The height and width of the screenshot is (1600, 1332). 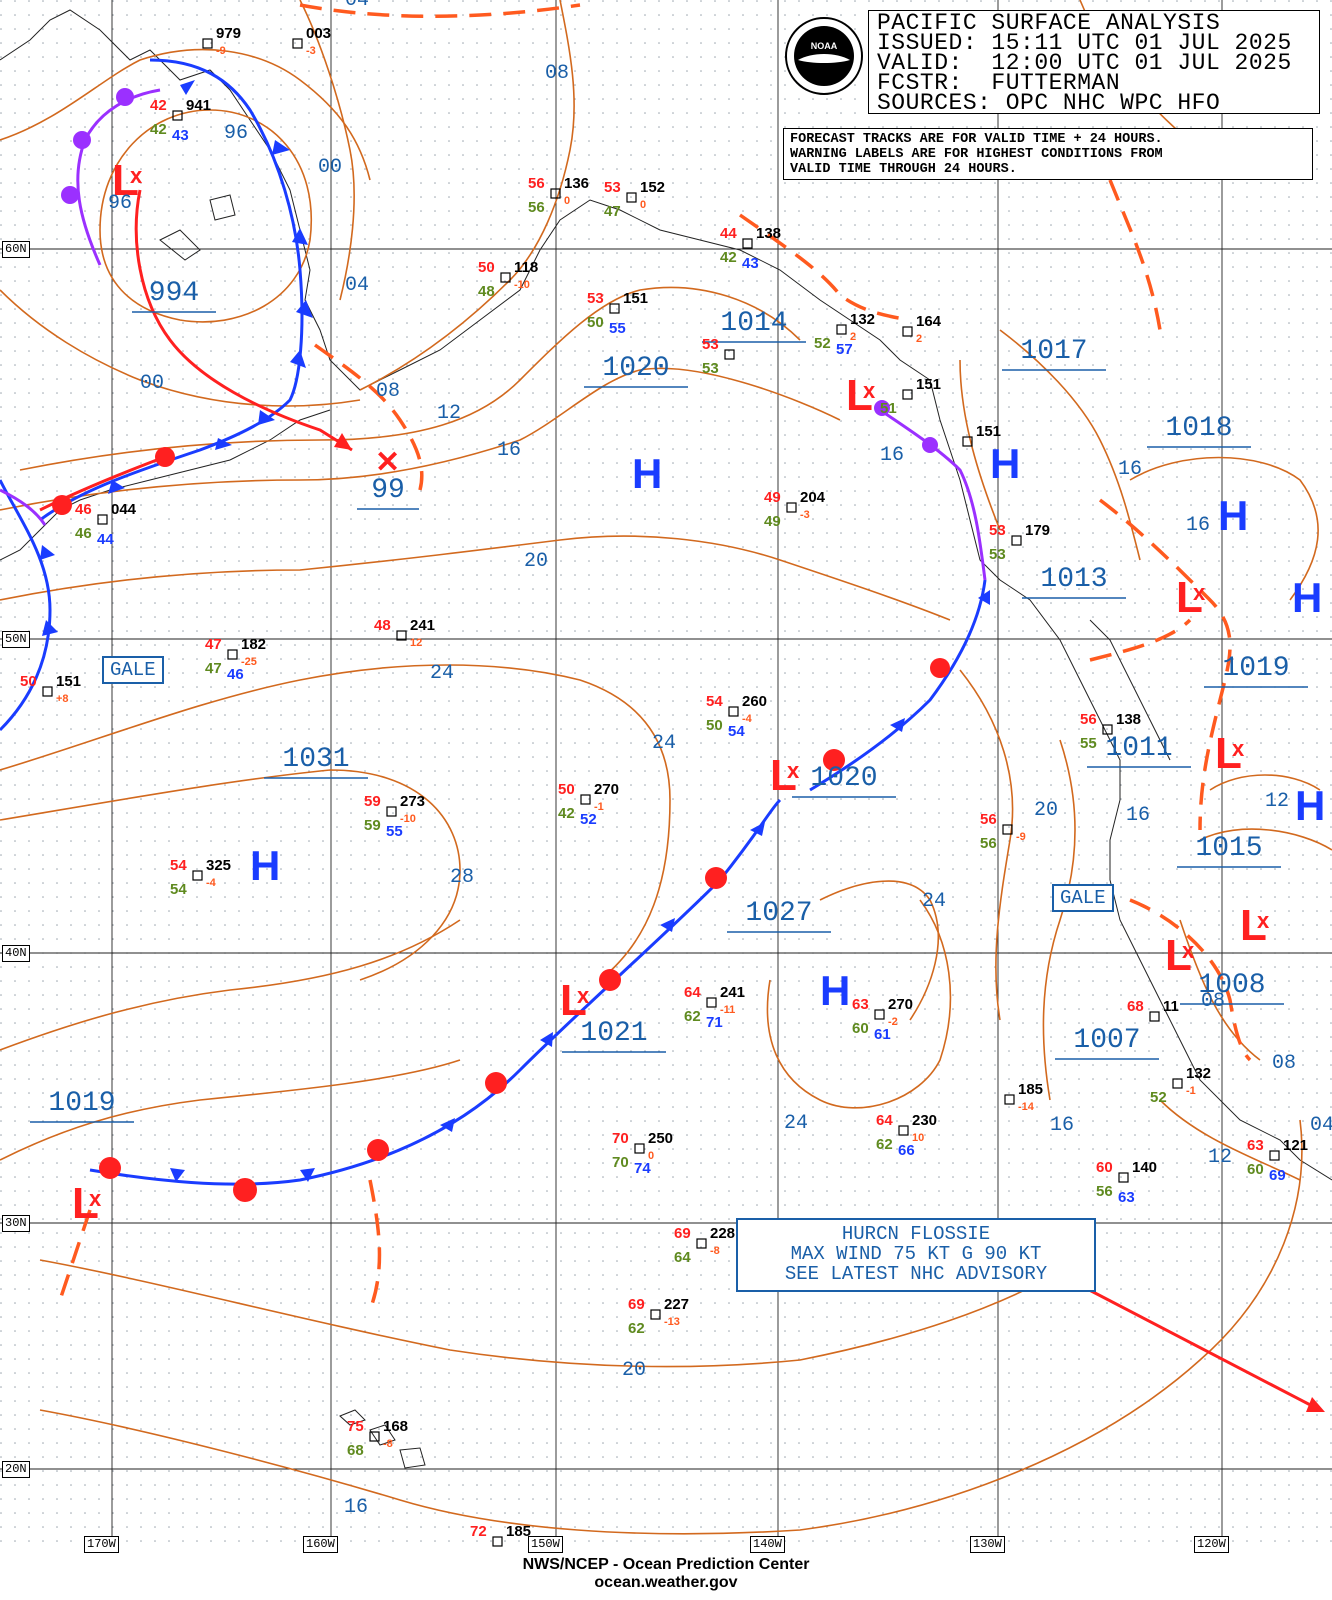 I want to click on station-pressure: 168, so click(x=395, y=1426).